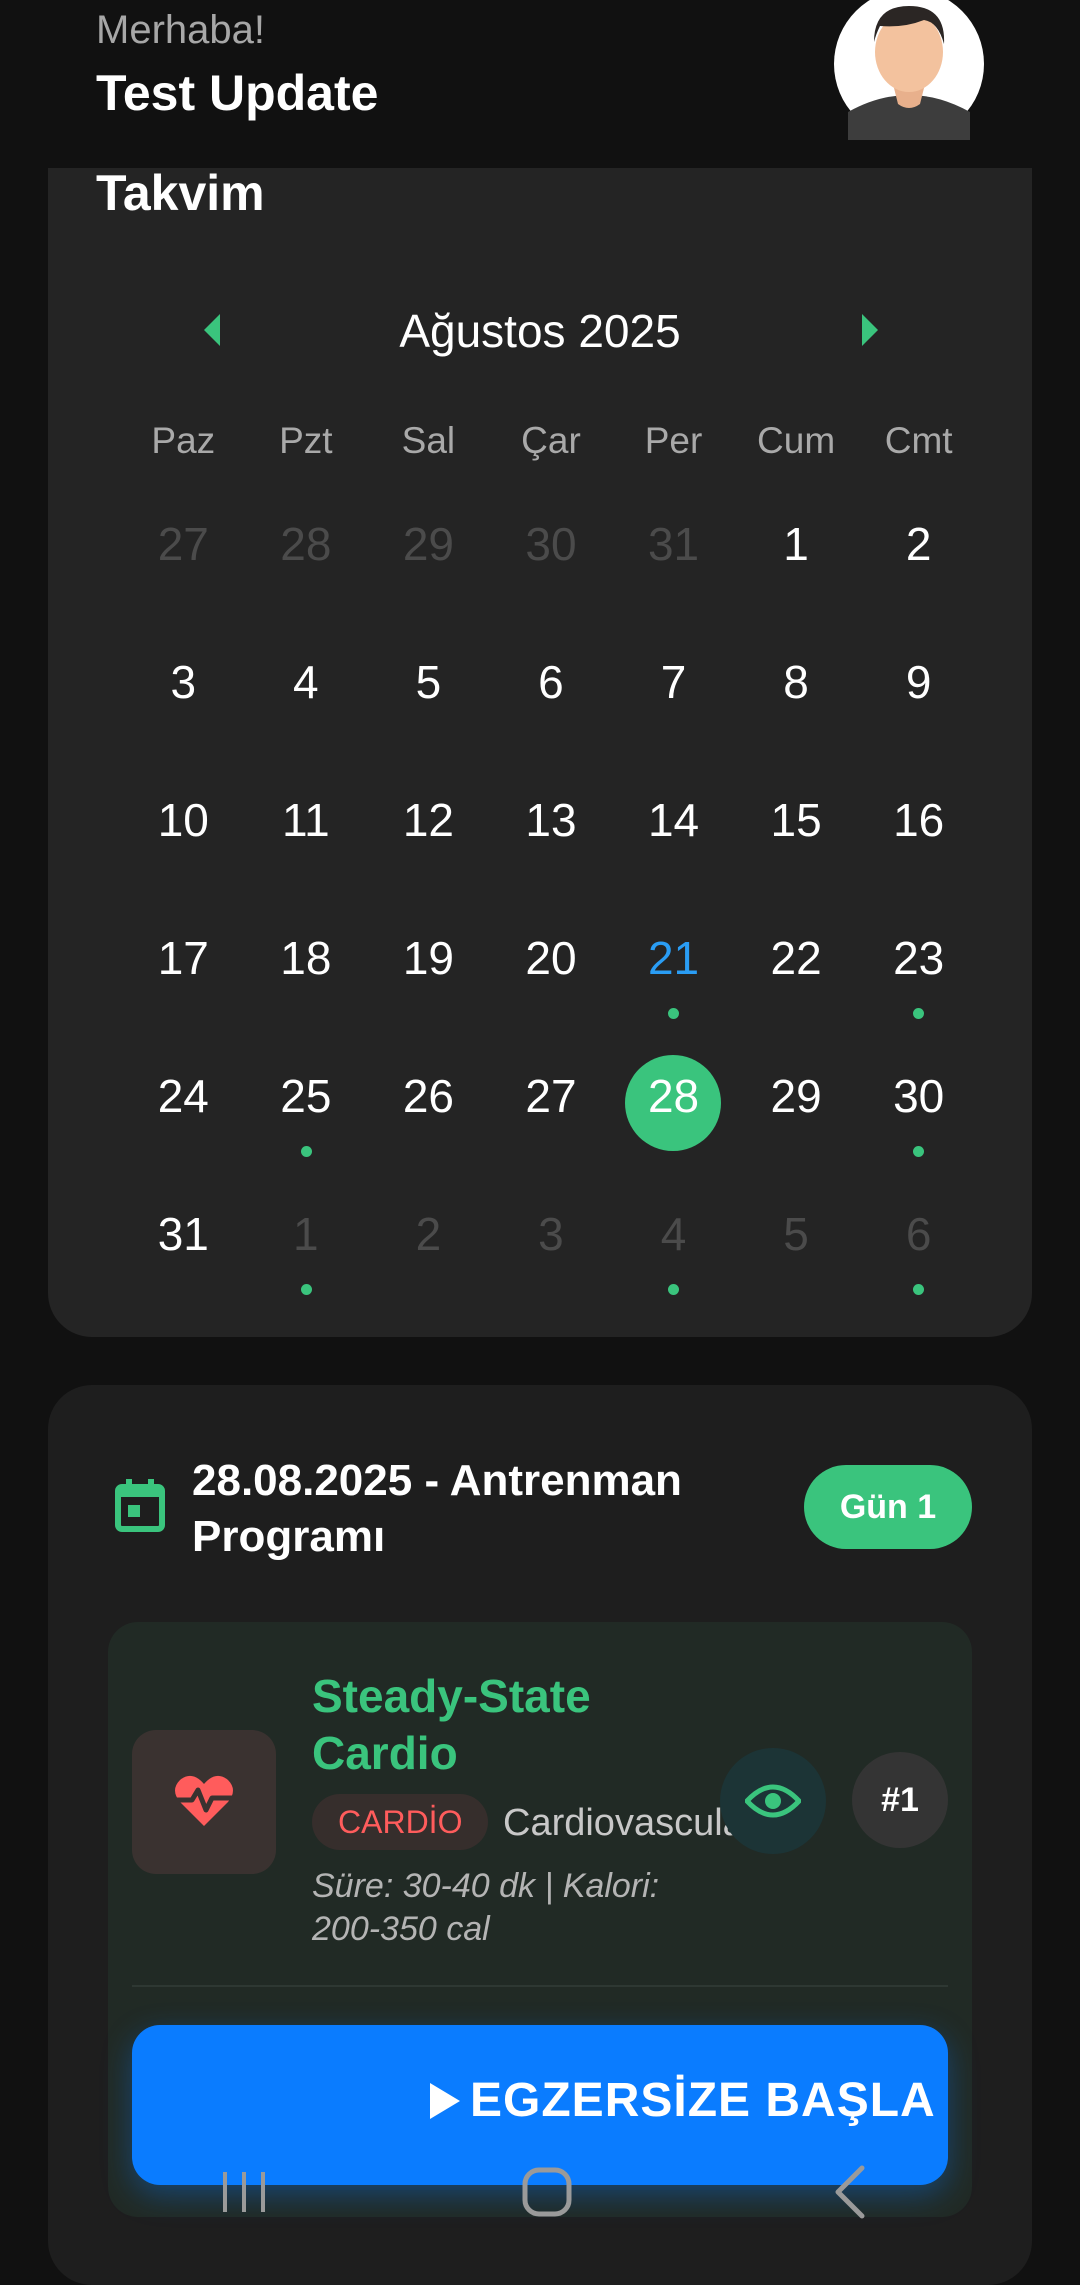  I want to click on calendar-day-number: 27, so click(551, 1096).